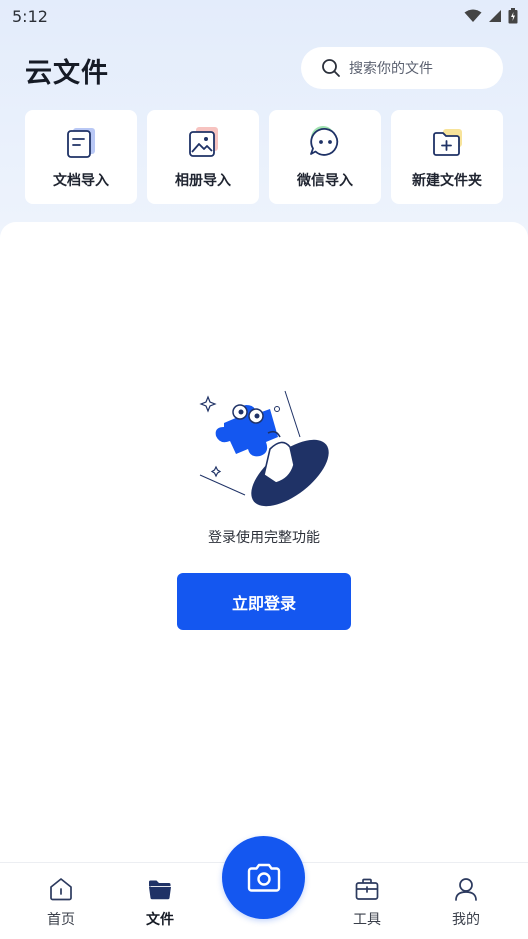 This screenshot has width=528, height=939. What do you see at coordinates (466, 903) in the screenshot?
I see `nav-item-profile: 我的` at bounding box center [466, 903].